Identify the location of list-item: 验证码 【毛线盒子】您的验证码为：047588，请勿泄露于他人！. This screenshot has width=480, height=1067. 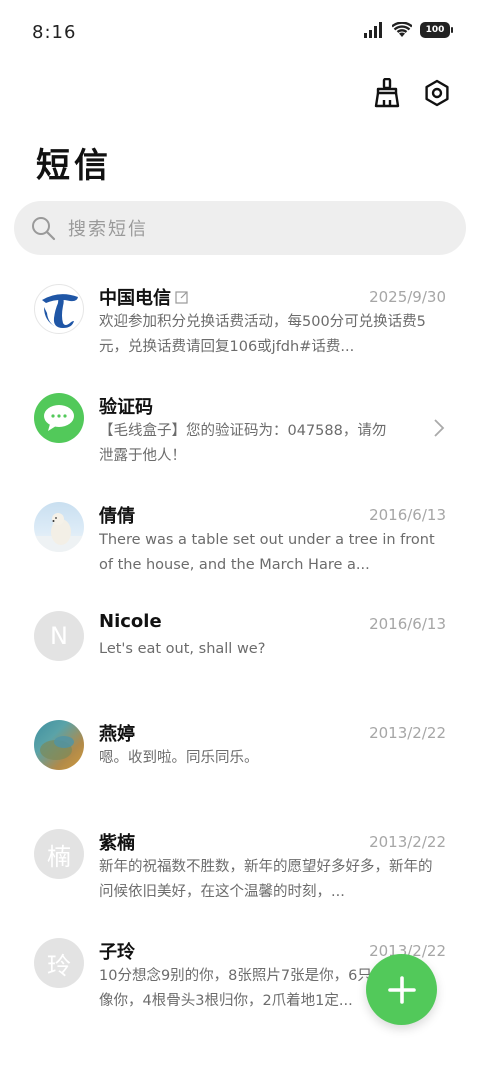
(240, 433).